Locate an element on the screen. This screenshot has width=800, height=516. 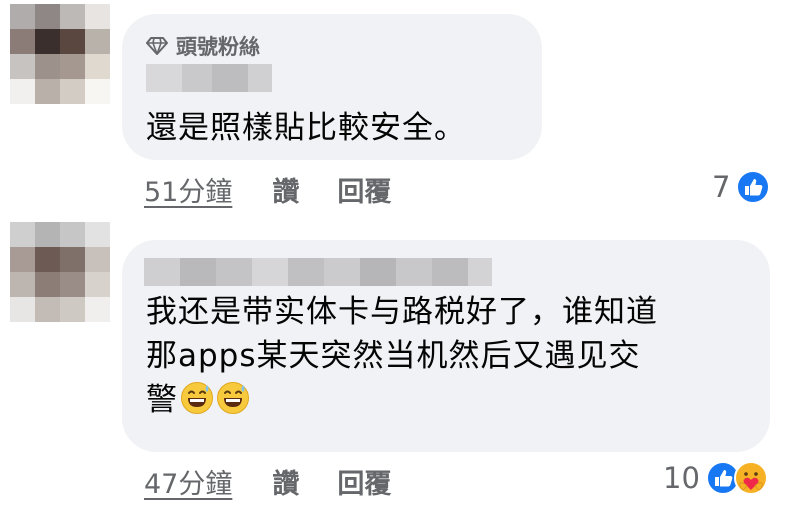
reaction-count: 7 is located at coordinates (721, 187).